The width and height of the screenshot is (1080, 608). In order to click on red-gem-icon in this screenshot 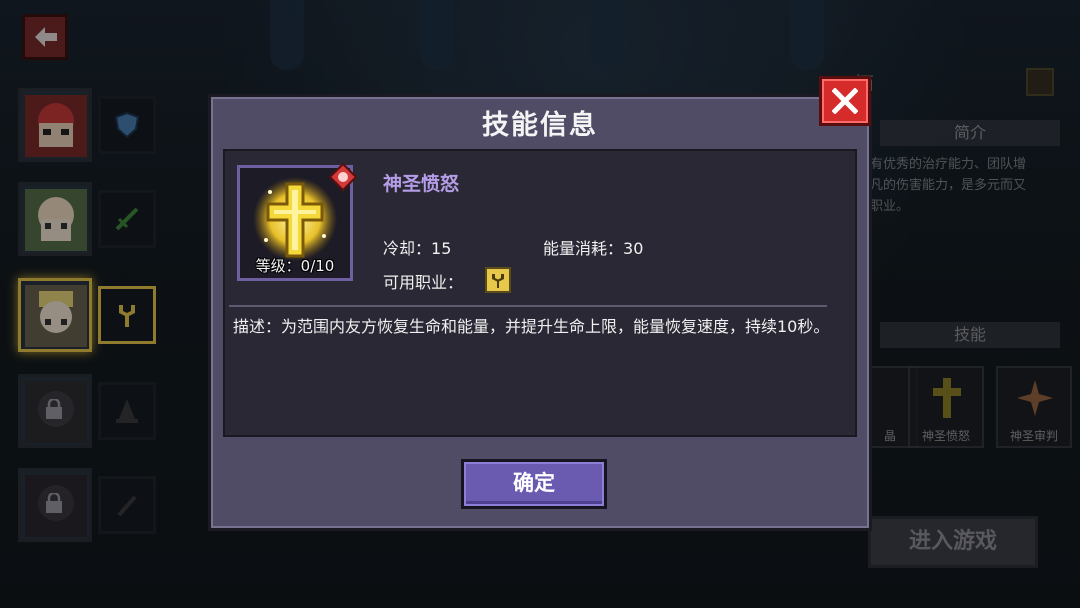, I will do `click(343, 177)`.